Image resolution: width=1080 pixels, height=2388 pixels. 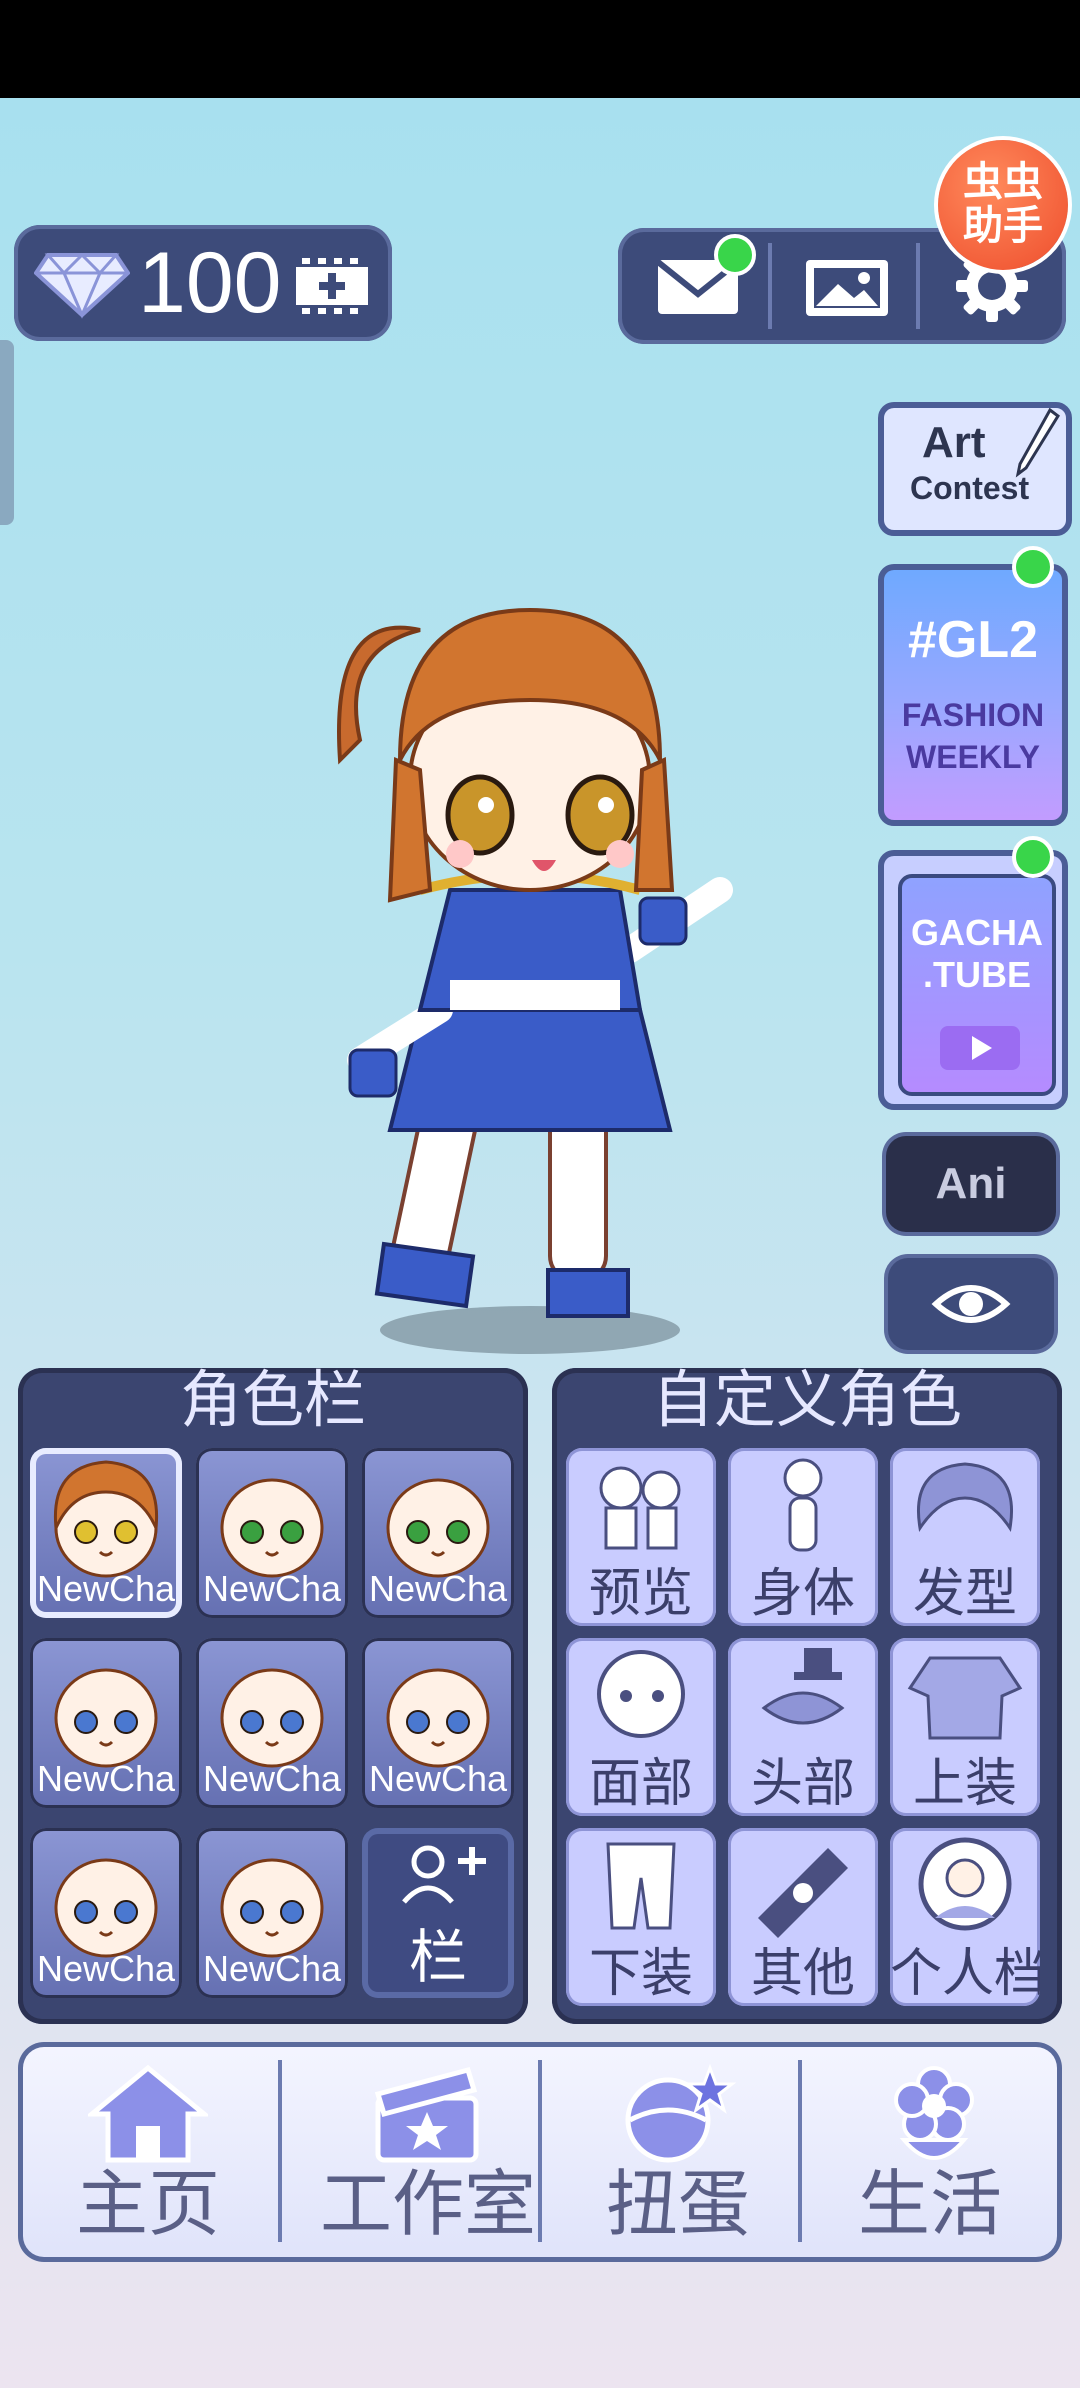 I want to click on gl2-title: #GL2, so click(x=973, y=640).